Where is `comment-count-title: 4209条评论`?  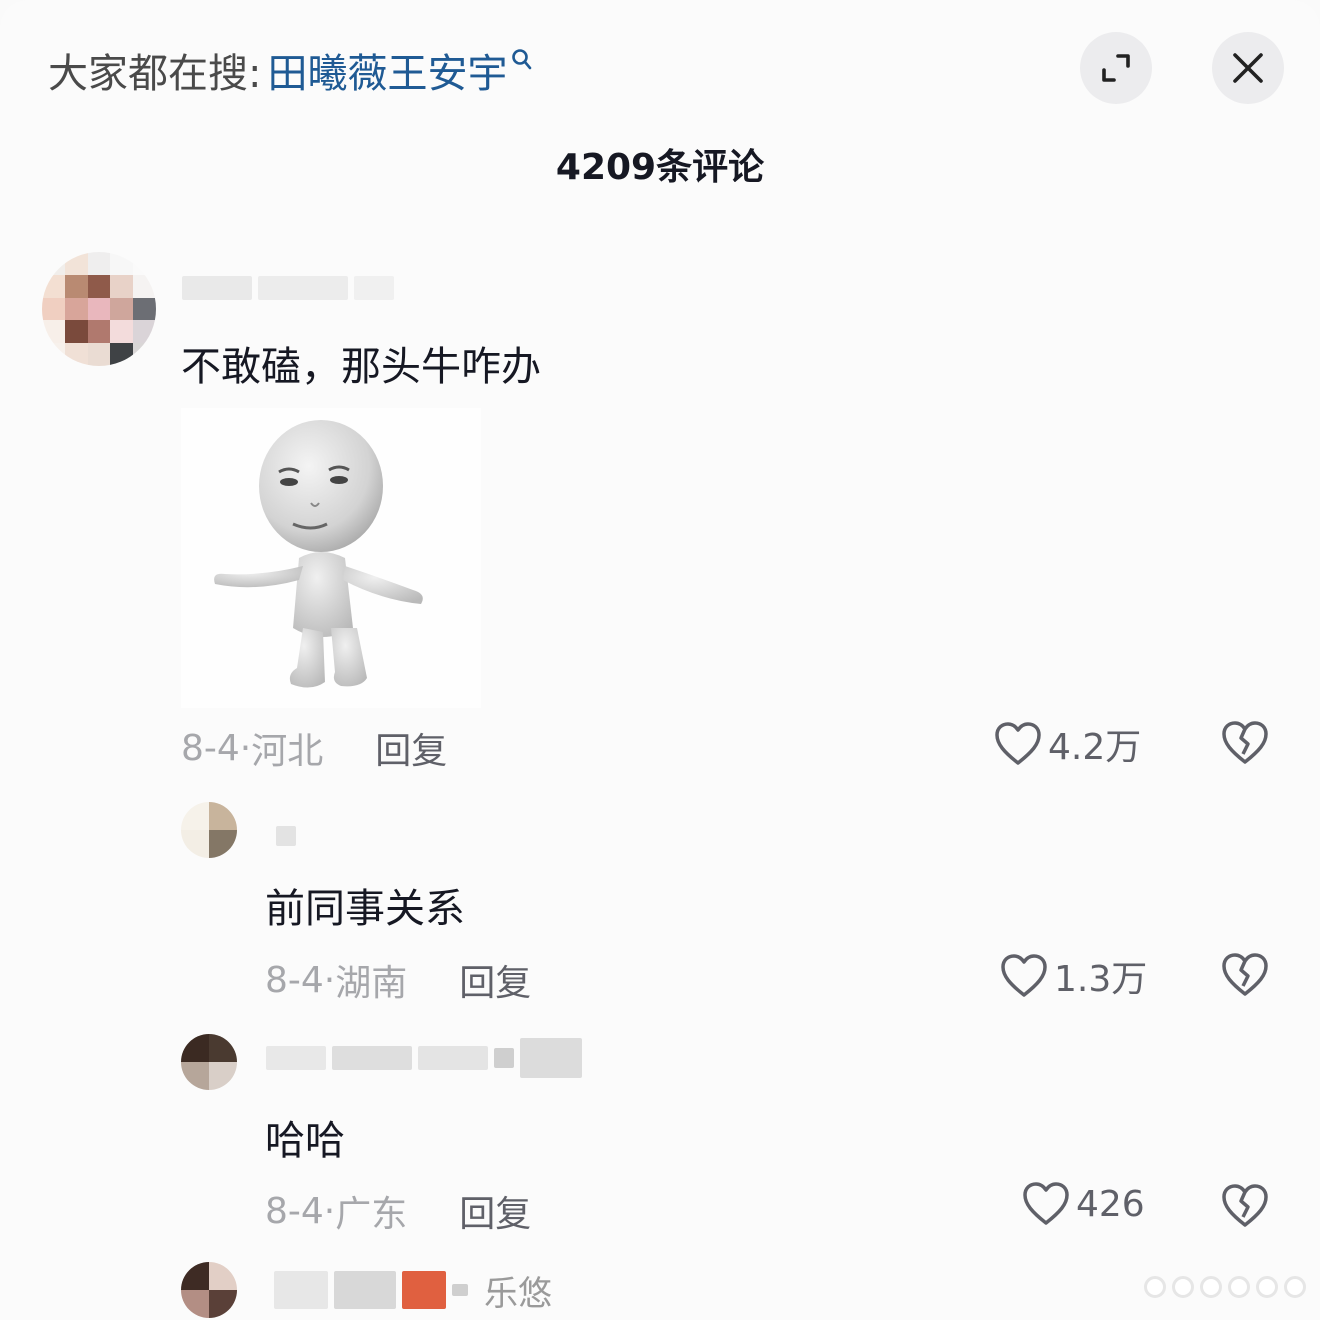 comment-count-title: 4209条评论 is located at coordinates (660, 167).